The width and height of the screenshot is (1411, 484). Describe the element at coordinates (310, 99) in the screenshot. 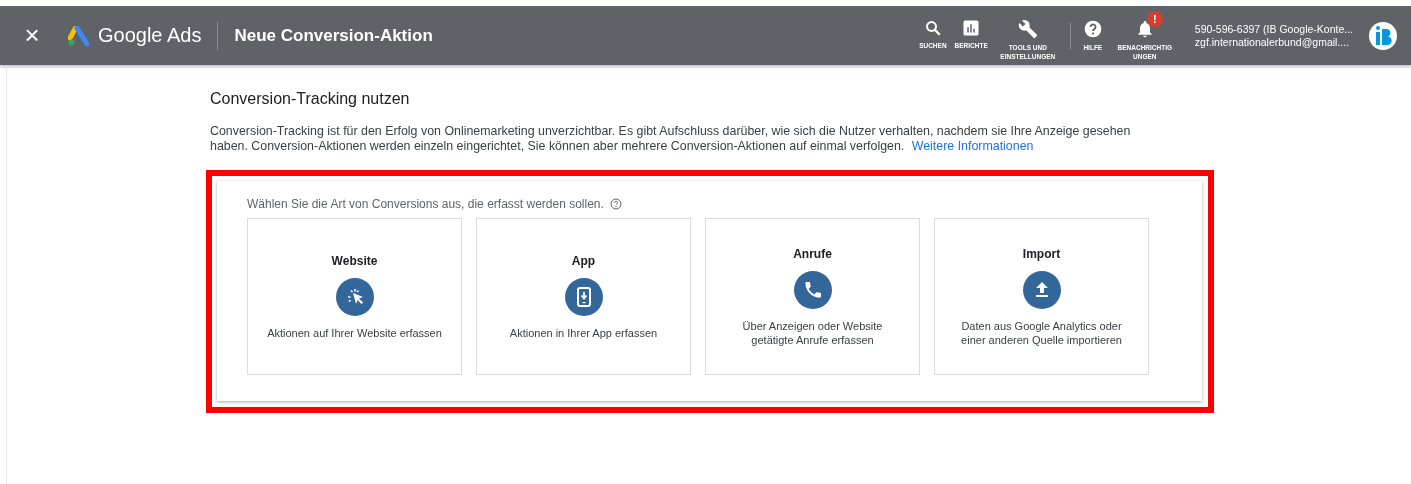

I see `section-heading: Conversion-Tracking nutzen` at that location.